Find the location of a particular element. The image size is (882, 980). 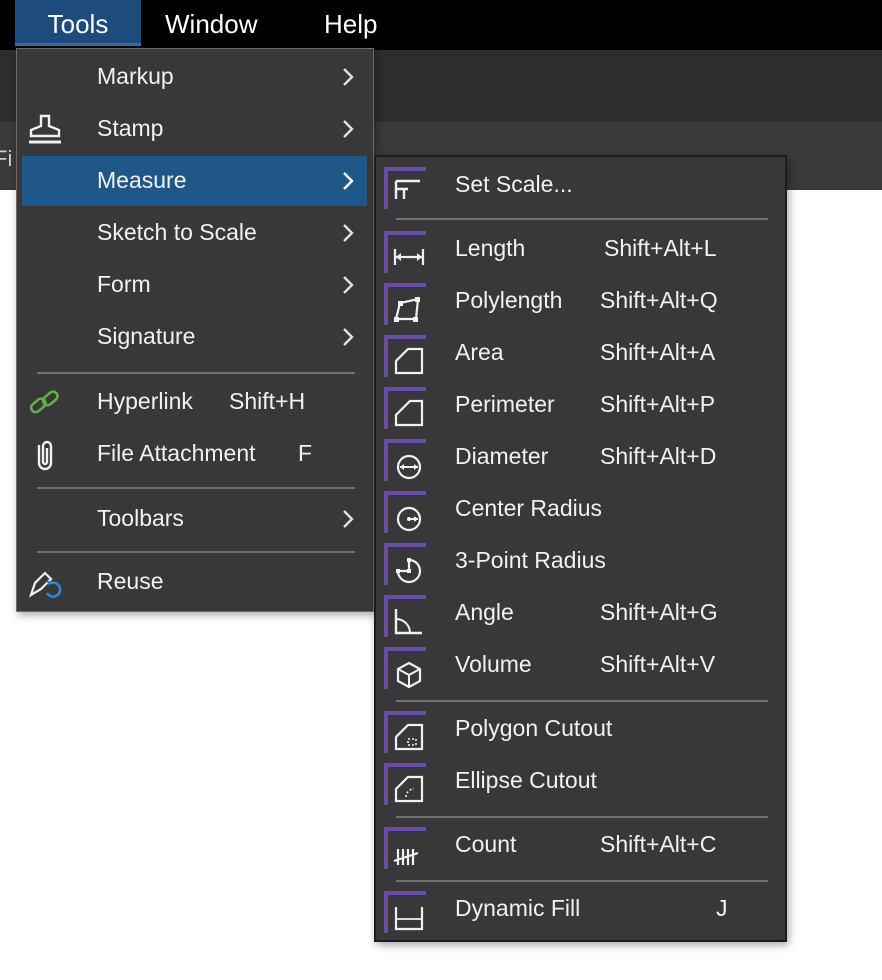

submenu-item-shortcut: Shift+Alt+D is located at coordinates (658, 456).